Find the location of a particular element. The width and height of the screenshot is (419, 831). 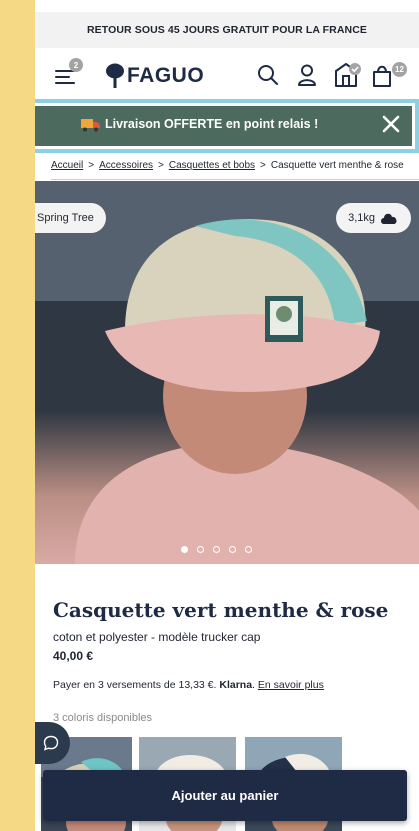

account-icon is located at coordinates (307, 75).